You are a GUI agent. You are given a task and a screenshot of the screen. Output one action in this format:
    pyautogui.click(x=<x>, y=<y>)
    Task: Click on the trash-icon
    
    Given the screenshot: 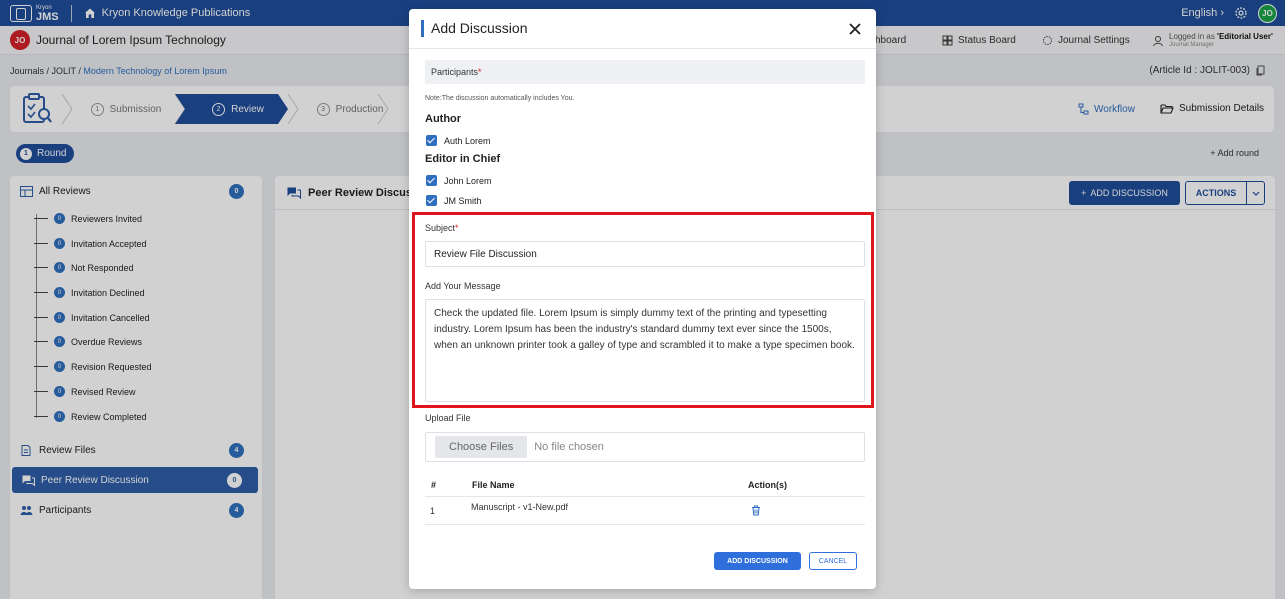 What is the action you would take?
    pyautogui.click(x=756, y=510)
    